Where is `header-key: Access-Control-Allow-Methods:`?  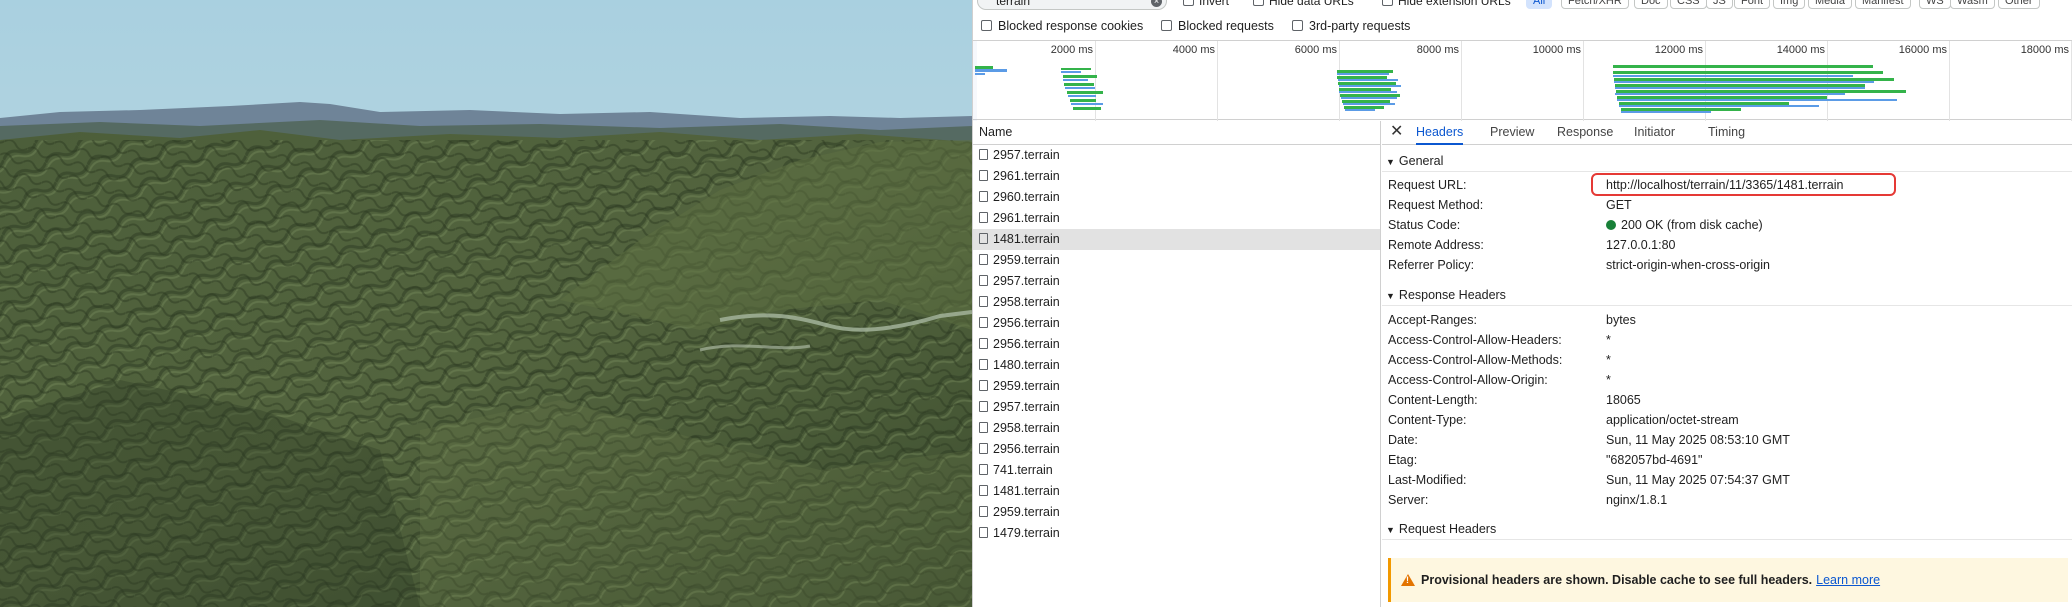 header-key: Access-Control-Allow-Methods: is located at coordinates (1475, 360).